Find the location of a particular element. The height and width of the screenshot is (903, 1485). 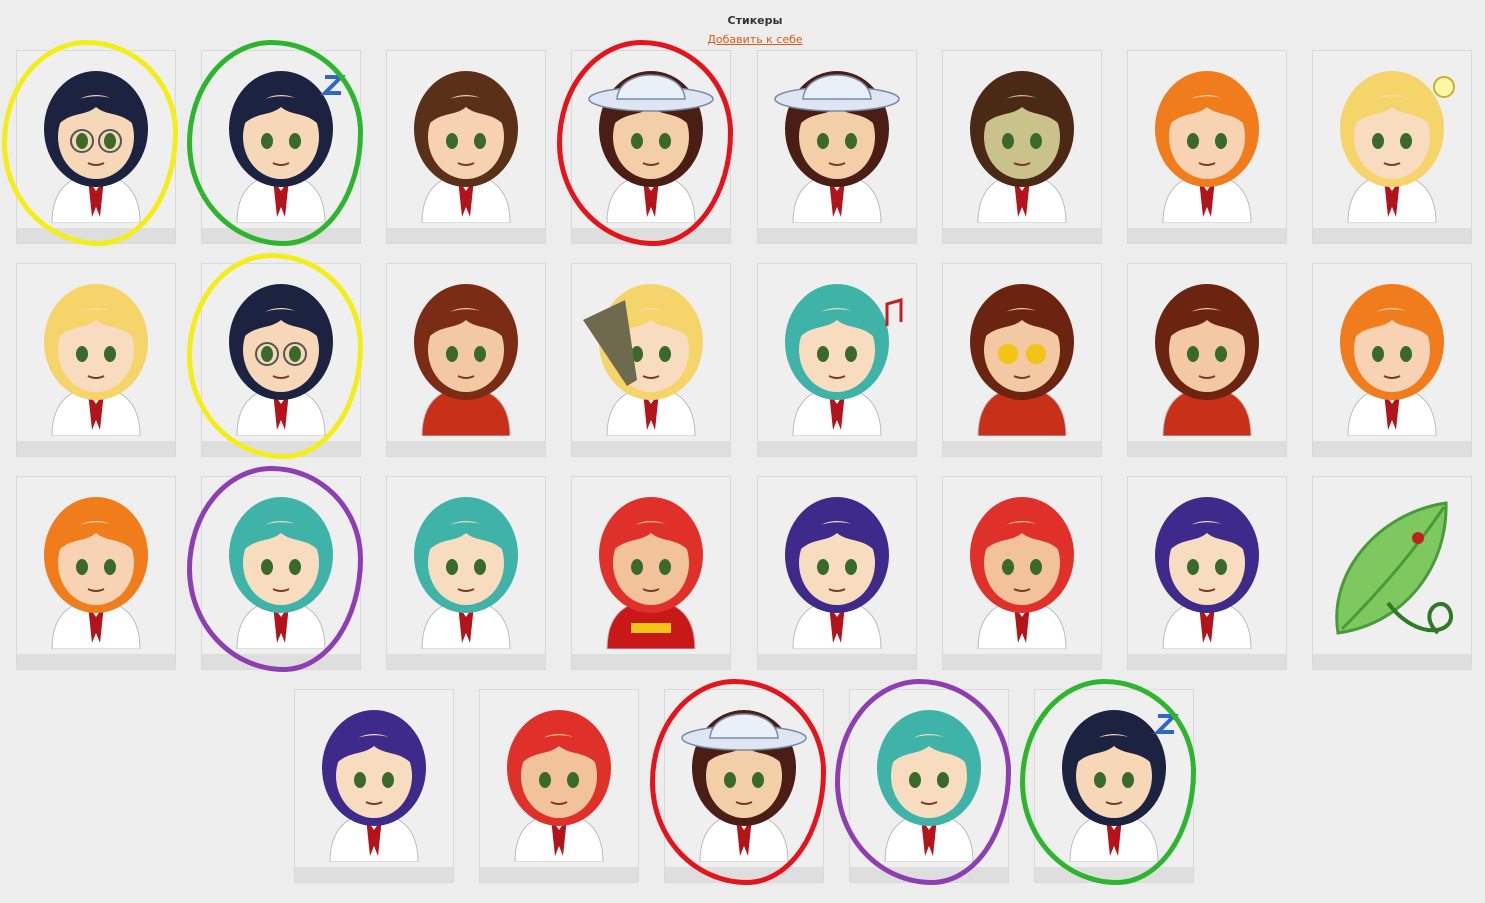

sticker-dark-hair-glasses-arms-crossed is located at coordinates (96, 147).